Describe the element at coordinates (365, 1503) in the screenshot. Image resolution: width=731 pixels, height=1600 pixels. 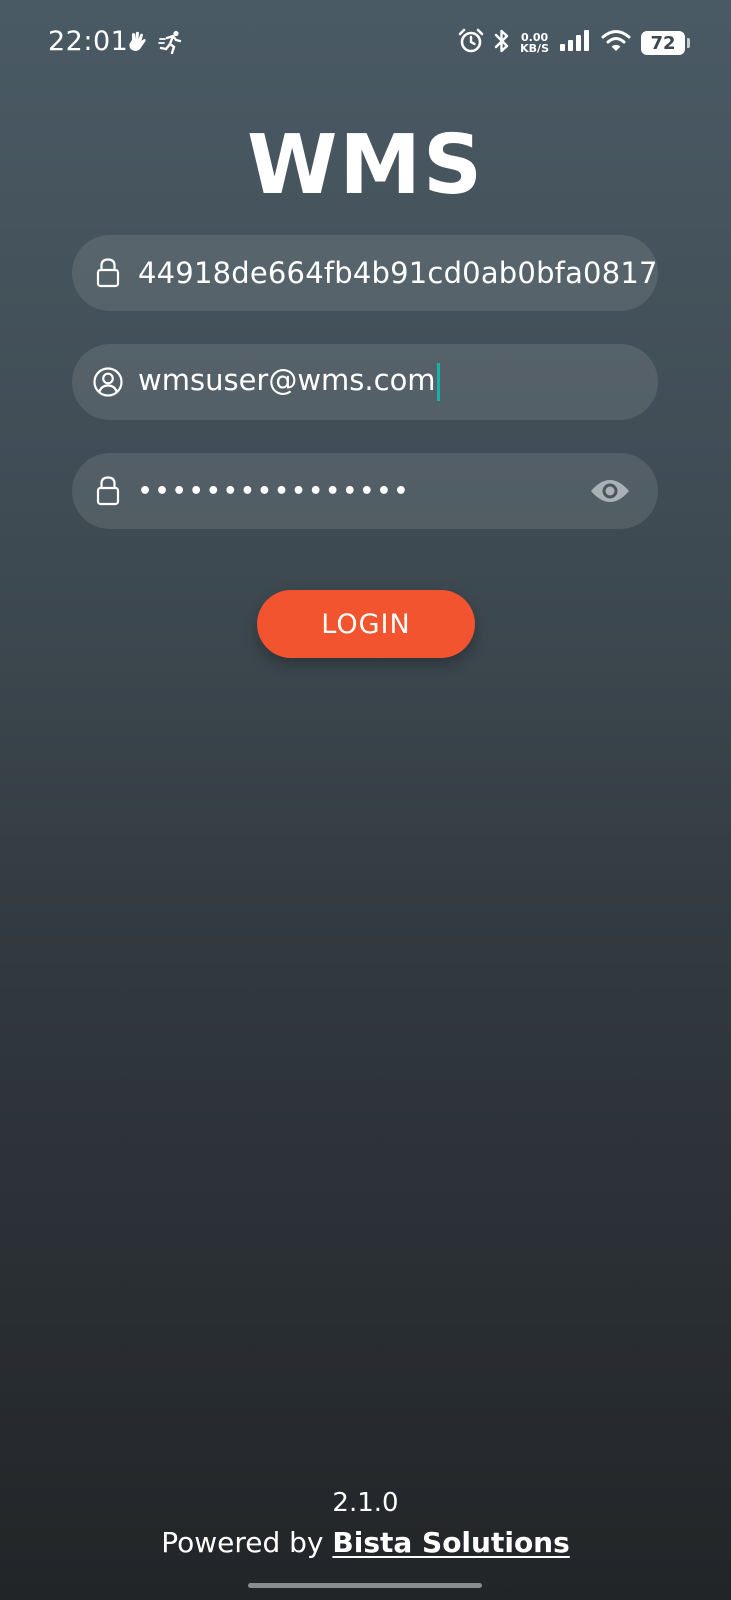
I see `app-version: 2.1.0` at that location.